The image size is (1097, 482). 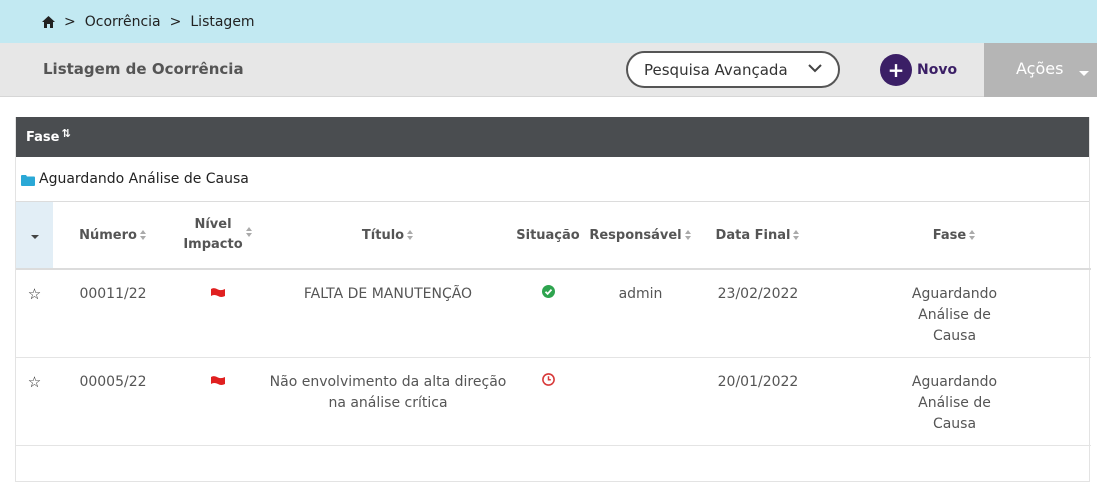 I want to click on column-header-fase: Fase, so click(x=954, y=236).